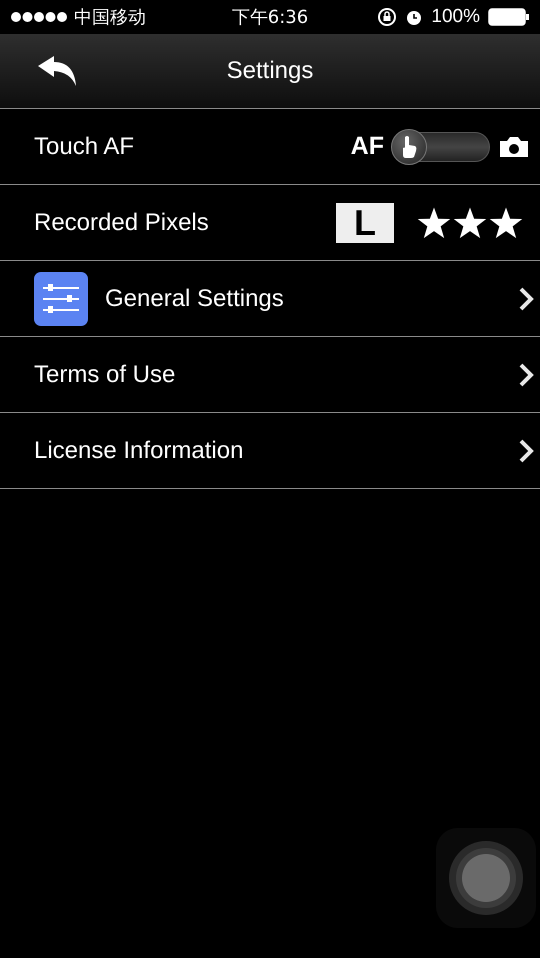 This screenshot has height=958, width=540. Describe the element at coordinates (509, 17) in the screenshot. I see `battery-icon` at that location.